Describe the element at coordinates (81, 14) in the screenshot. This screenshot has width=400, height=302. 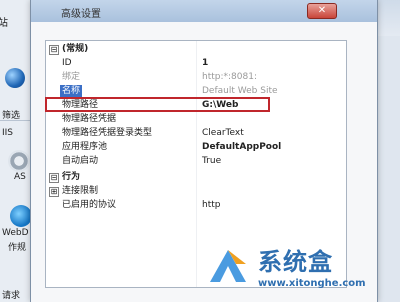
I see `dialog-title: 高级设置` at that location.